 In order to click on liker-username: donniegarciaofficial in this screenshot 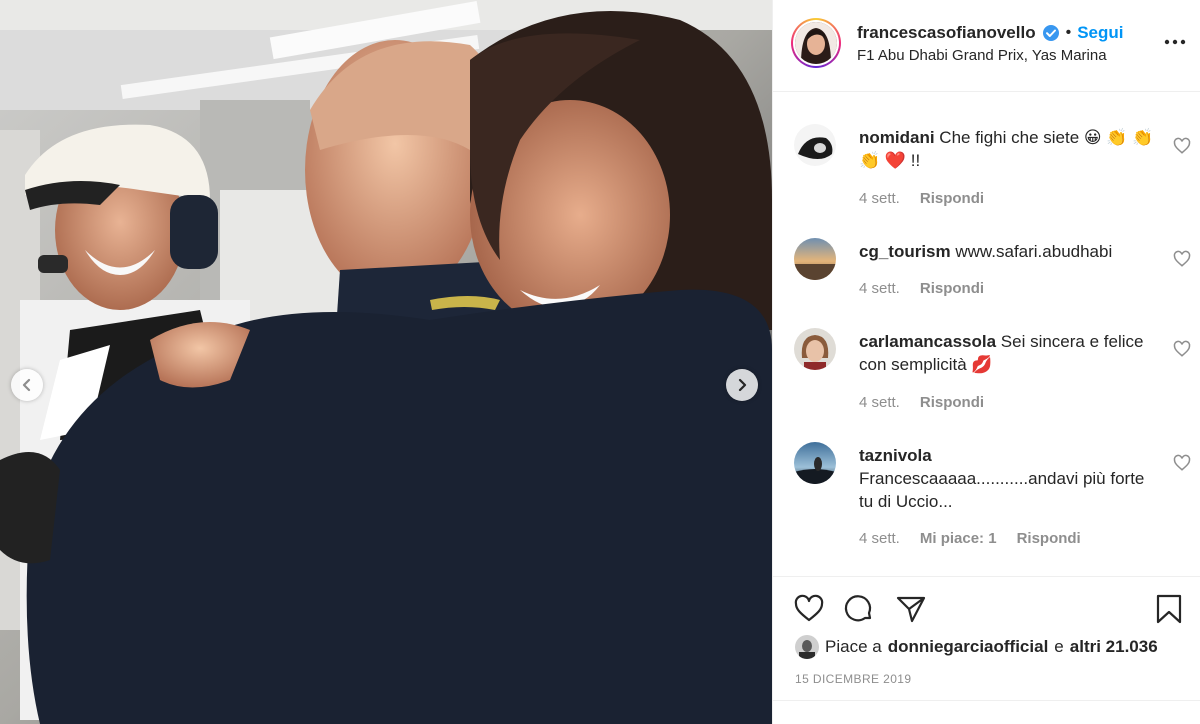, I will do `click(968, 647)`.